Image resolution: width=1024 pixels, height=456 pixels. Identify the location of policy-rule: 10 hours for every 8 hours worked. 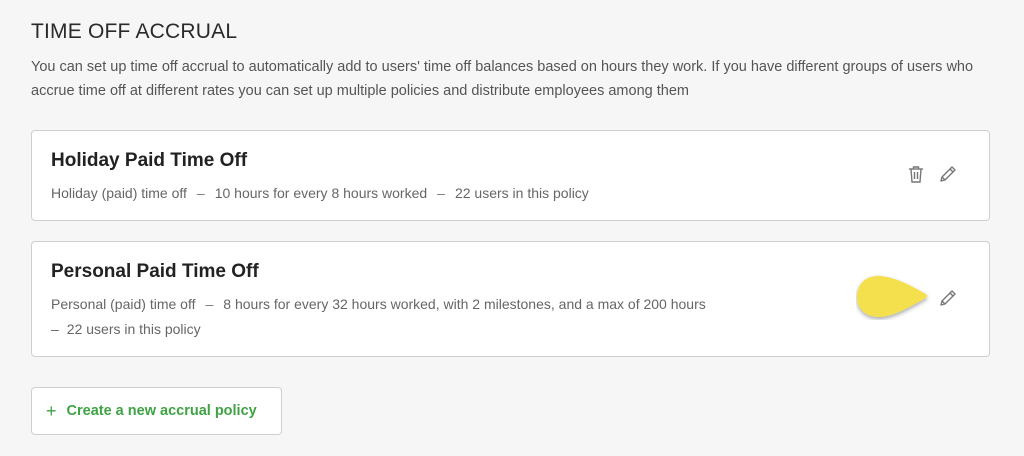
(321, 193).